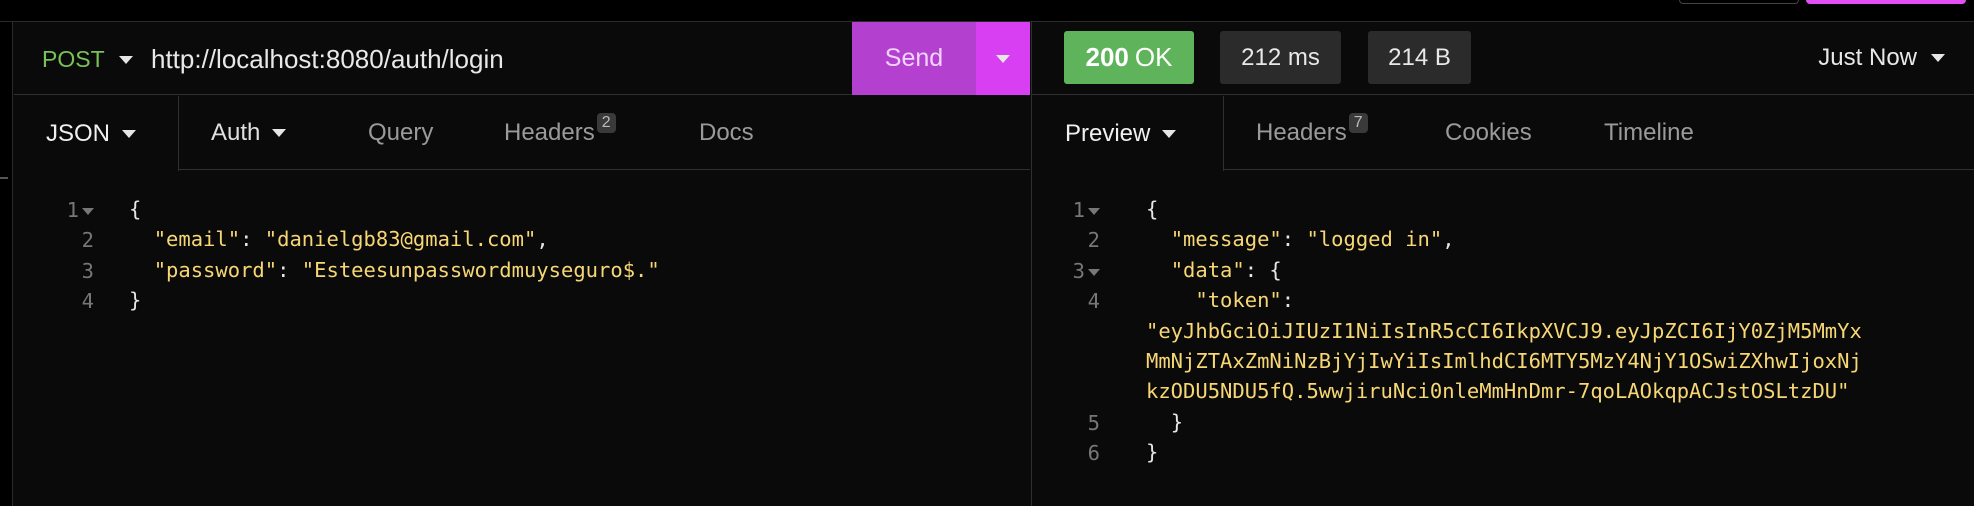 The width and height of the screenshot is (1974, 506). What do you see at coordinates (73, 59) in the screenshot?
I see `method-label: POST` at bounding box center [73, 59].